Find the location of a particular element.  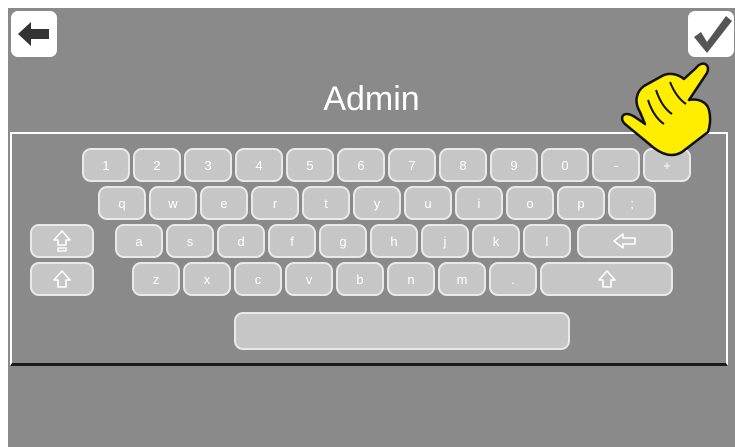

page-title: Admin is located at coordinates (371, 99).